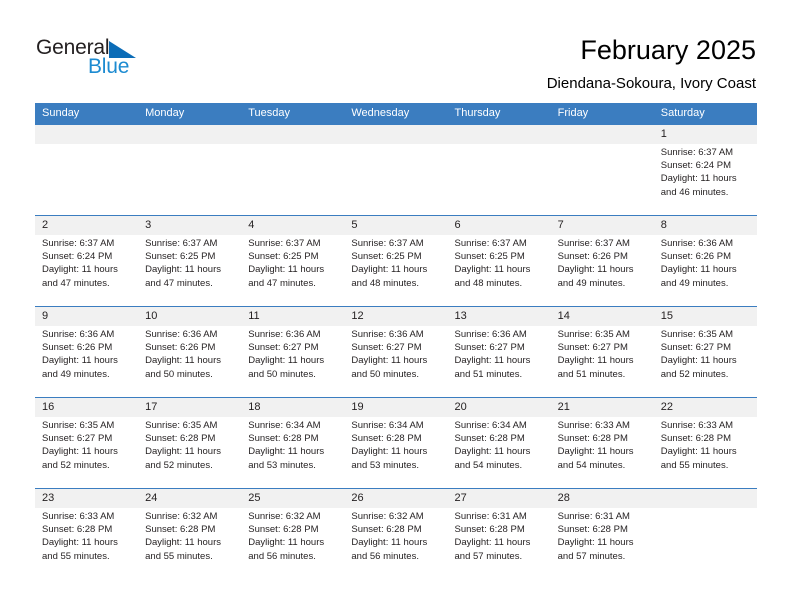 This screenshot has width=792, height=612. I want to click on day-number: 27, so click(499, 498).